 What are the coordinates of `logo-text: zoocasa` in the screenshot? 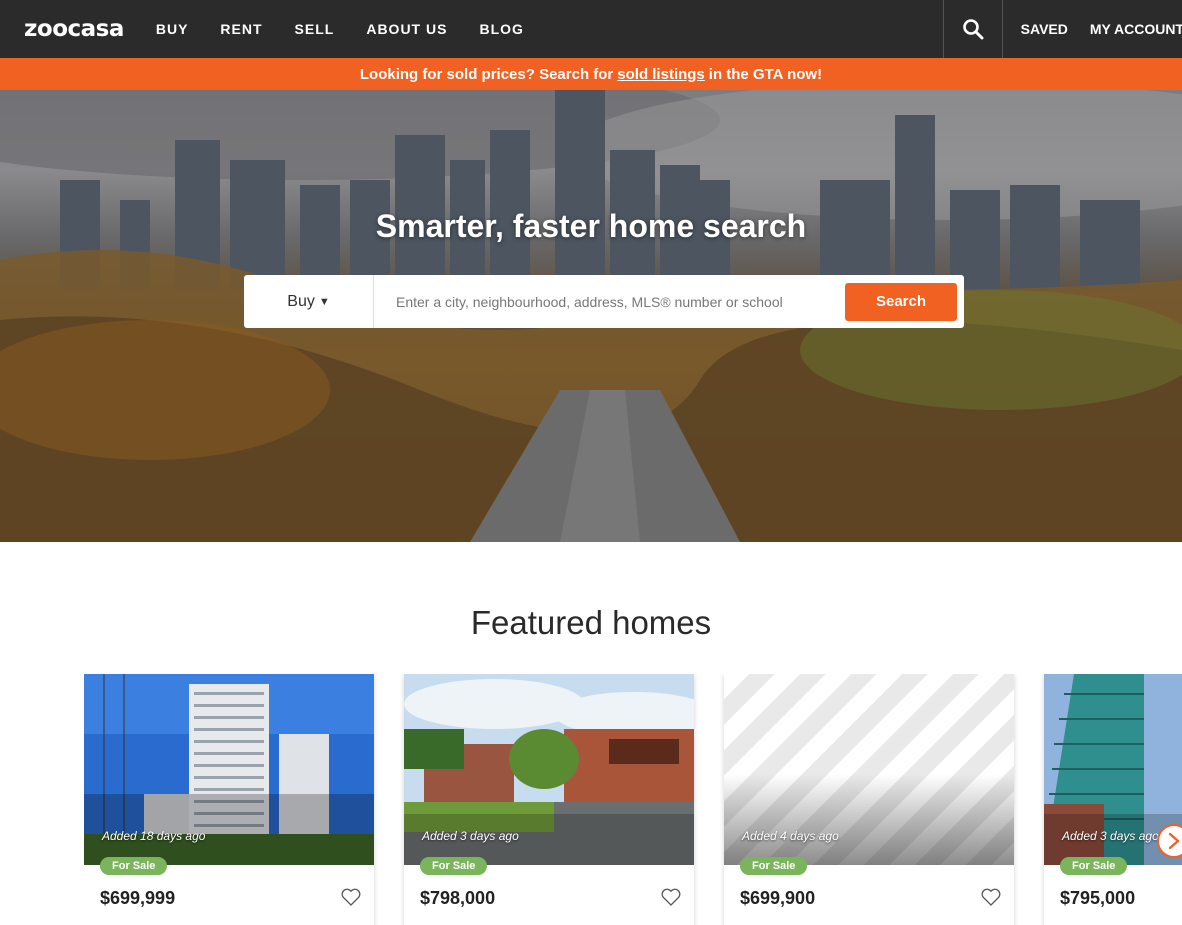 It's located at (74, 29).